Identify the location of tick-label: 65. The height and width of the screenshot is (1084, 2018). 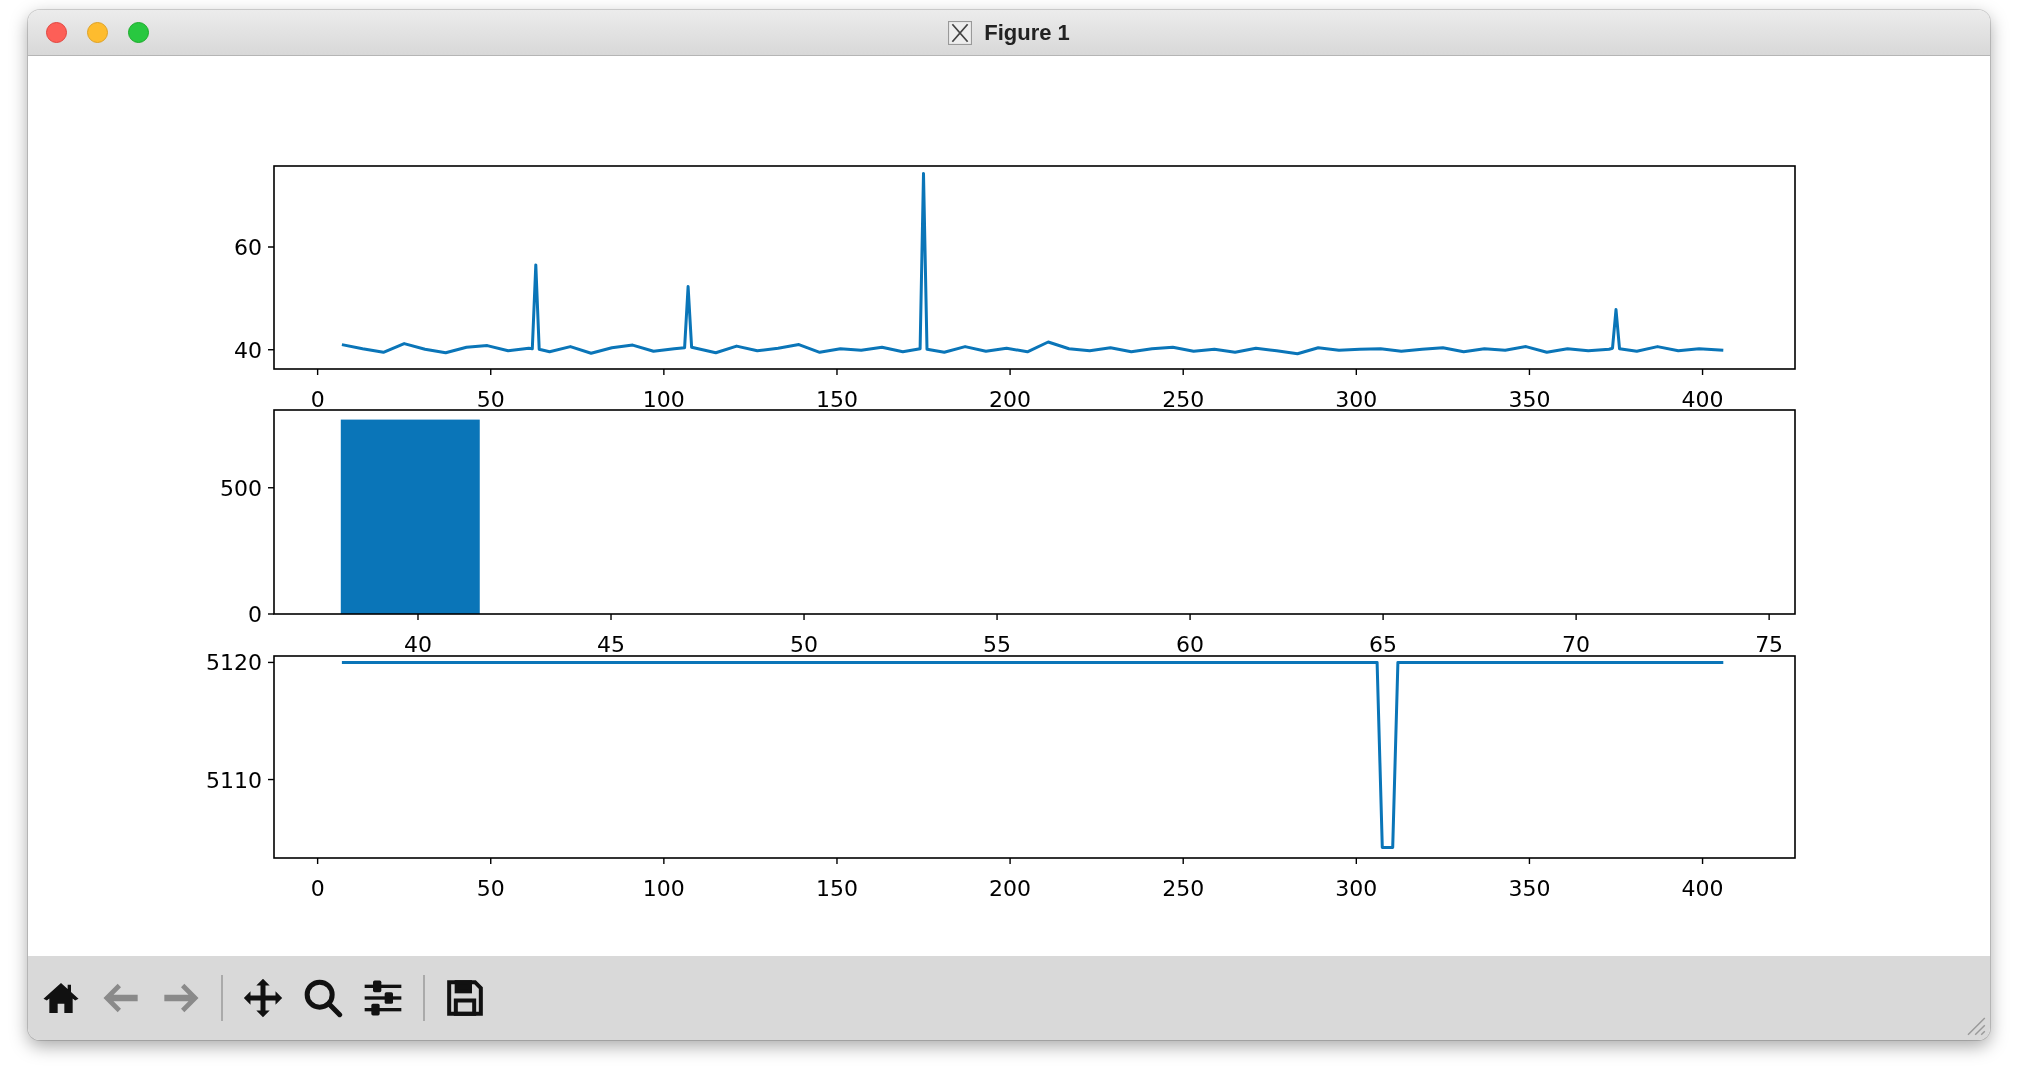
(1383, 644).